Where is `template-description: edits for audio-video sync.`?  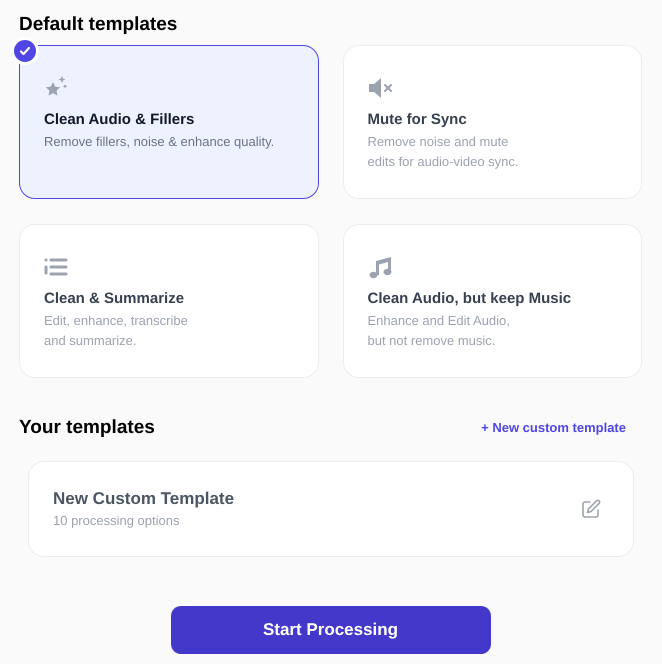
template-description: edits for audio-video sync. is located at coordinates (444, 162).